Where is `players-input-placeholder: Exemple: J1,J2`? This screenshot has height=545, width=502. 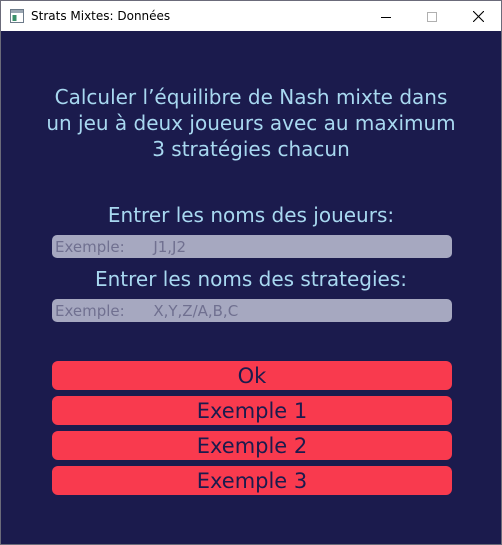
players-input-placeholder: Exemple: J1,J2 is located at coordinates (121, 246).